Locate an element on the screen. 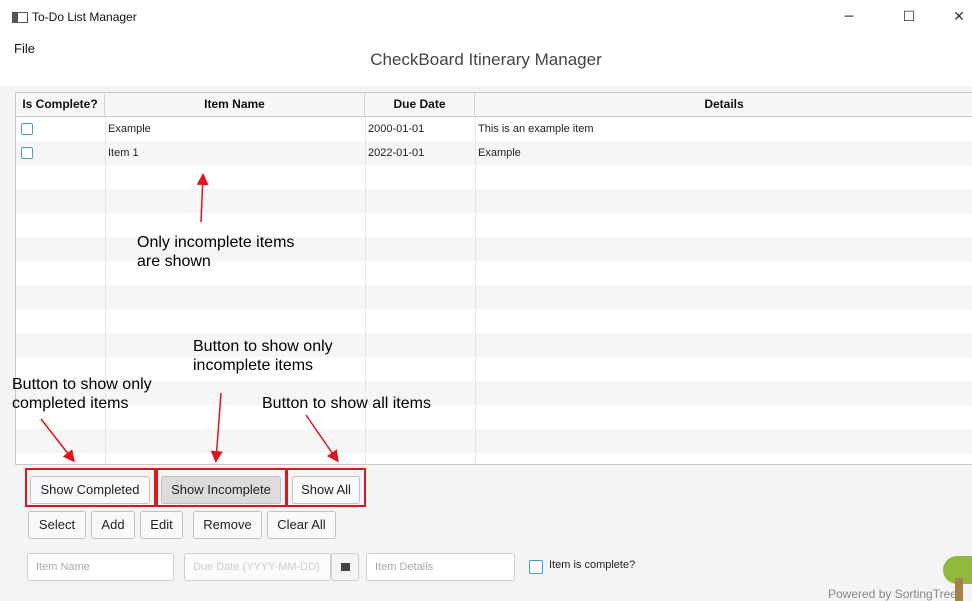 Image resolution: width=972 pixels, height=601 pixels. due-date-field: Due Date (YYYY-MM-DD) is located at coordinates (257, 567).